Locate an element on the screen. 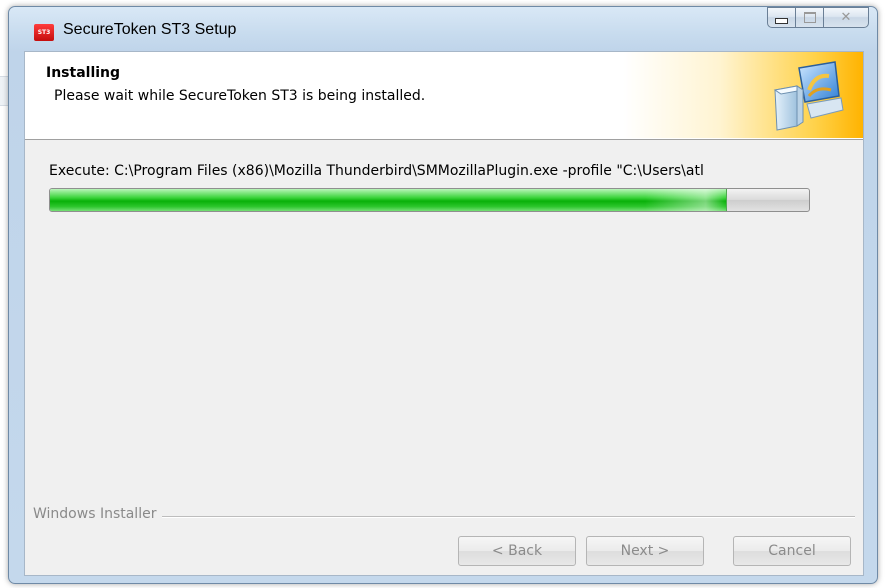 This screenshot has height=588, width=887. caption-buttons: ✕ is located at coordinates (818, 18).